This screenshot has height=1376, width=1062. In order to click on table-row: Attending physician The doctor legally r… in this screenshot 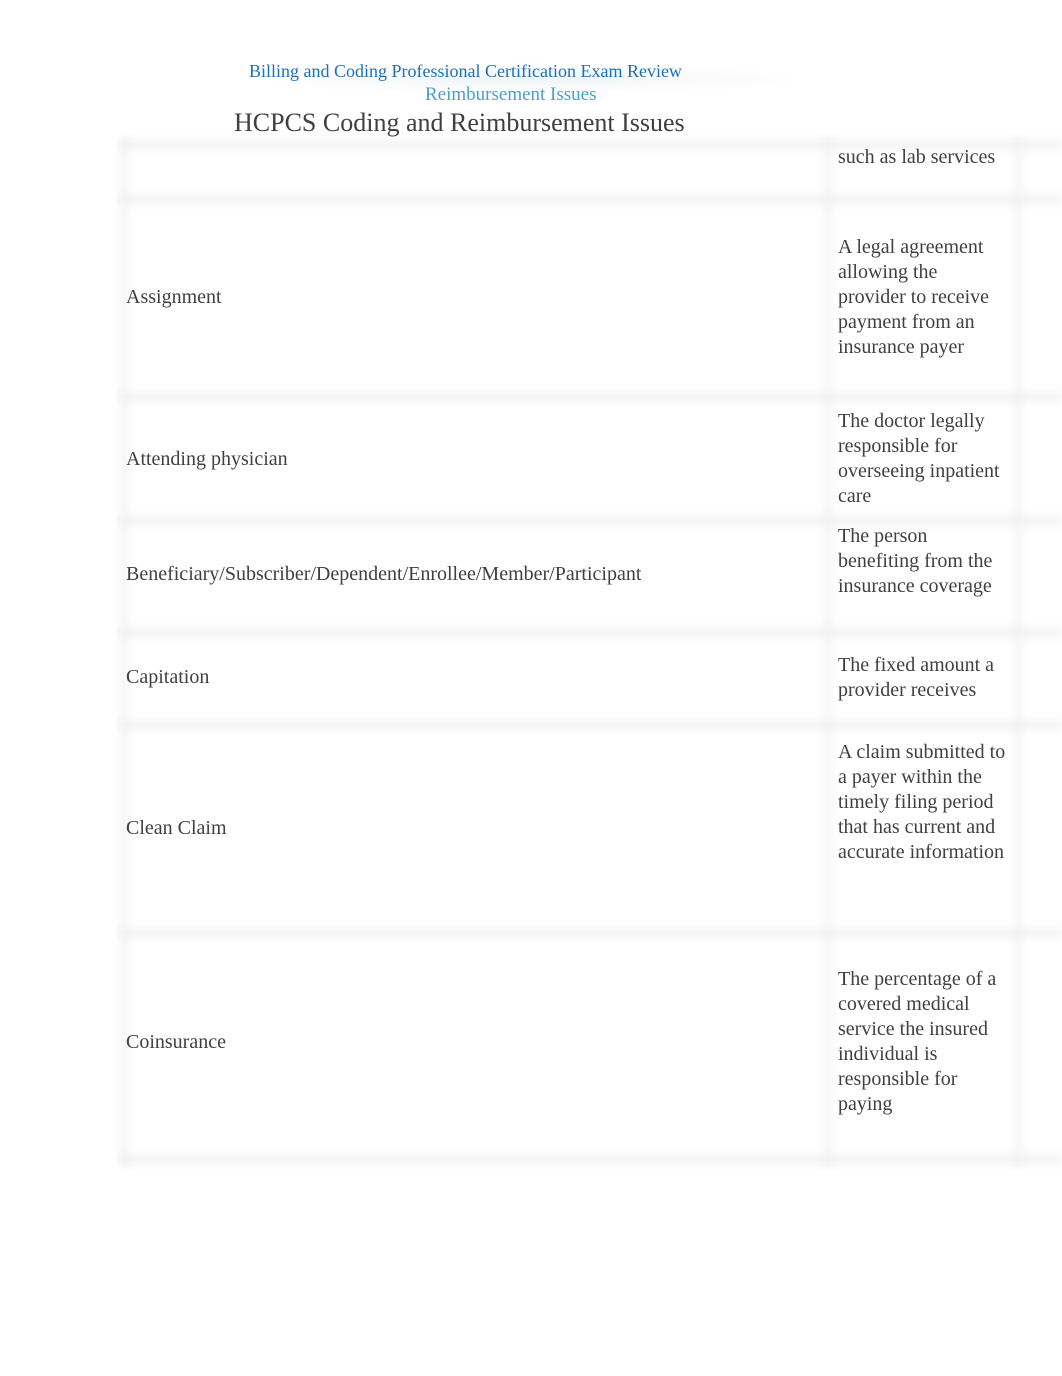, I will do `click(590, 456)`.